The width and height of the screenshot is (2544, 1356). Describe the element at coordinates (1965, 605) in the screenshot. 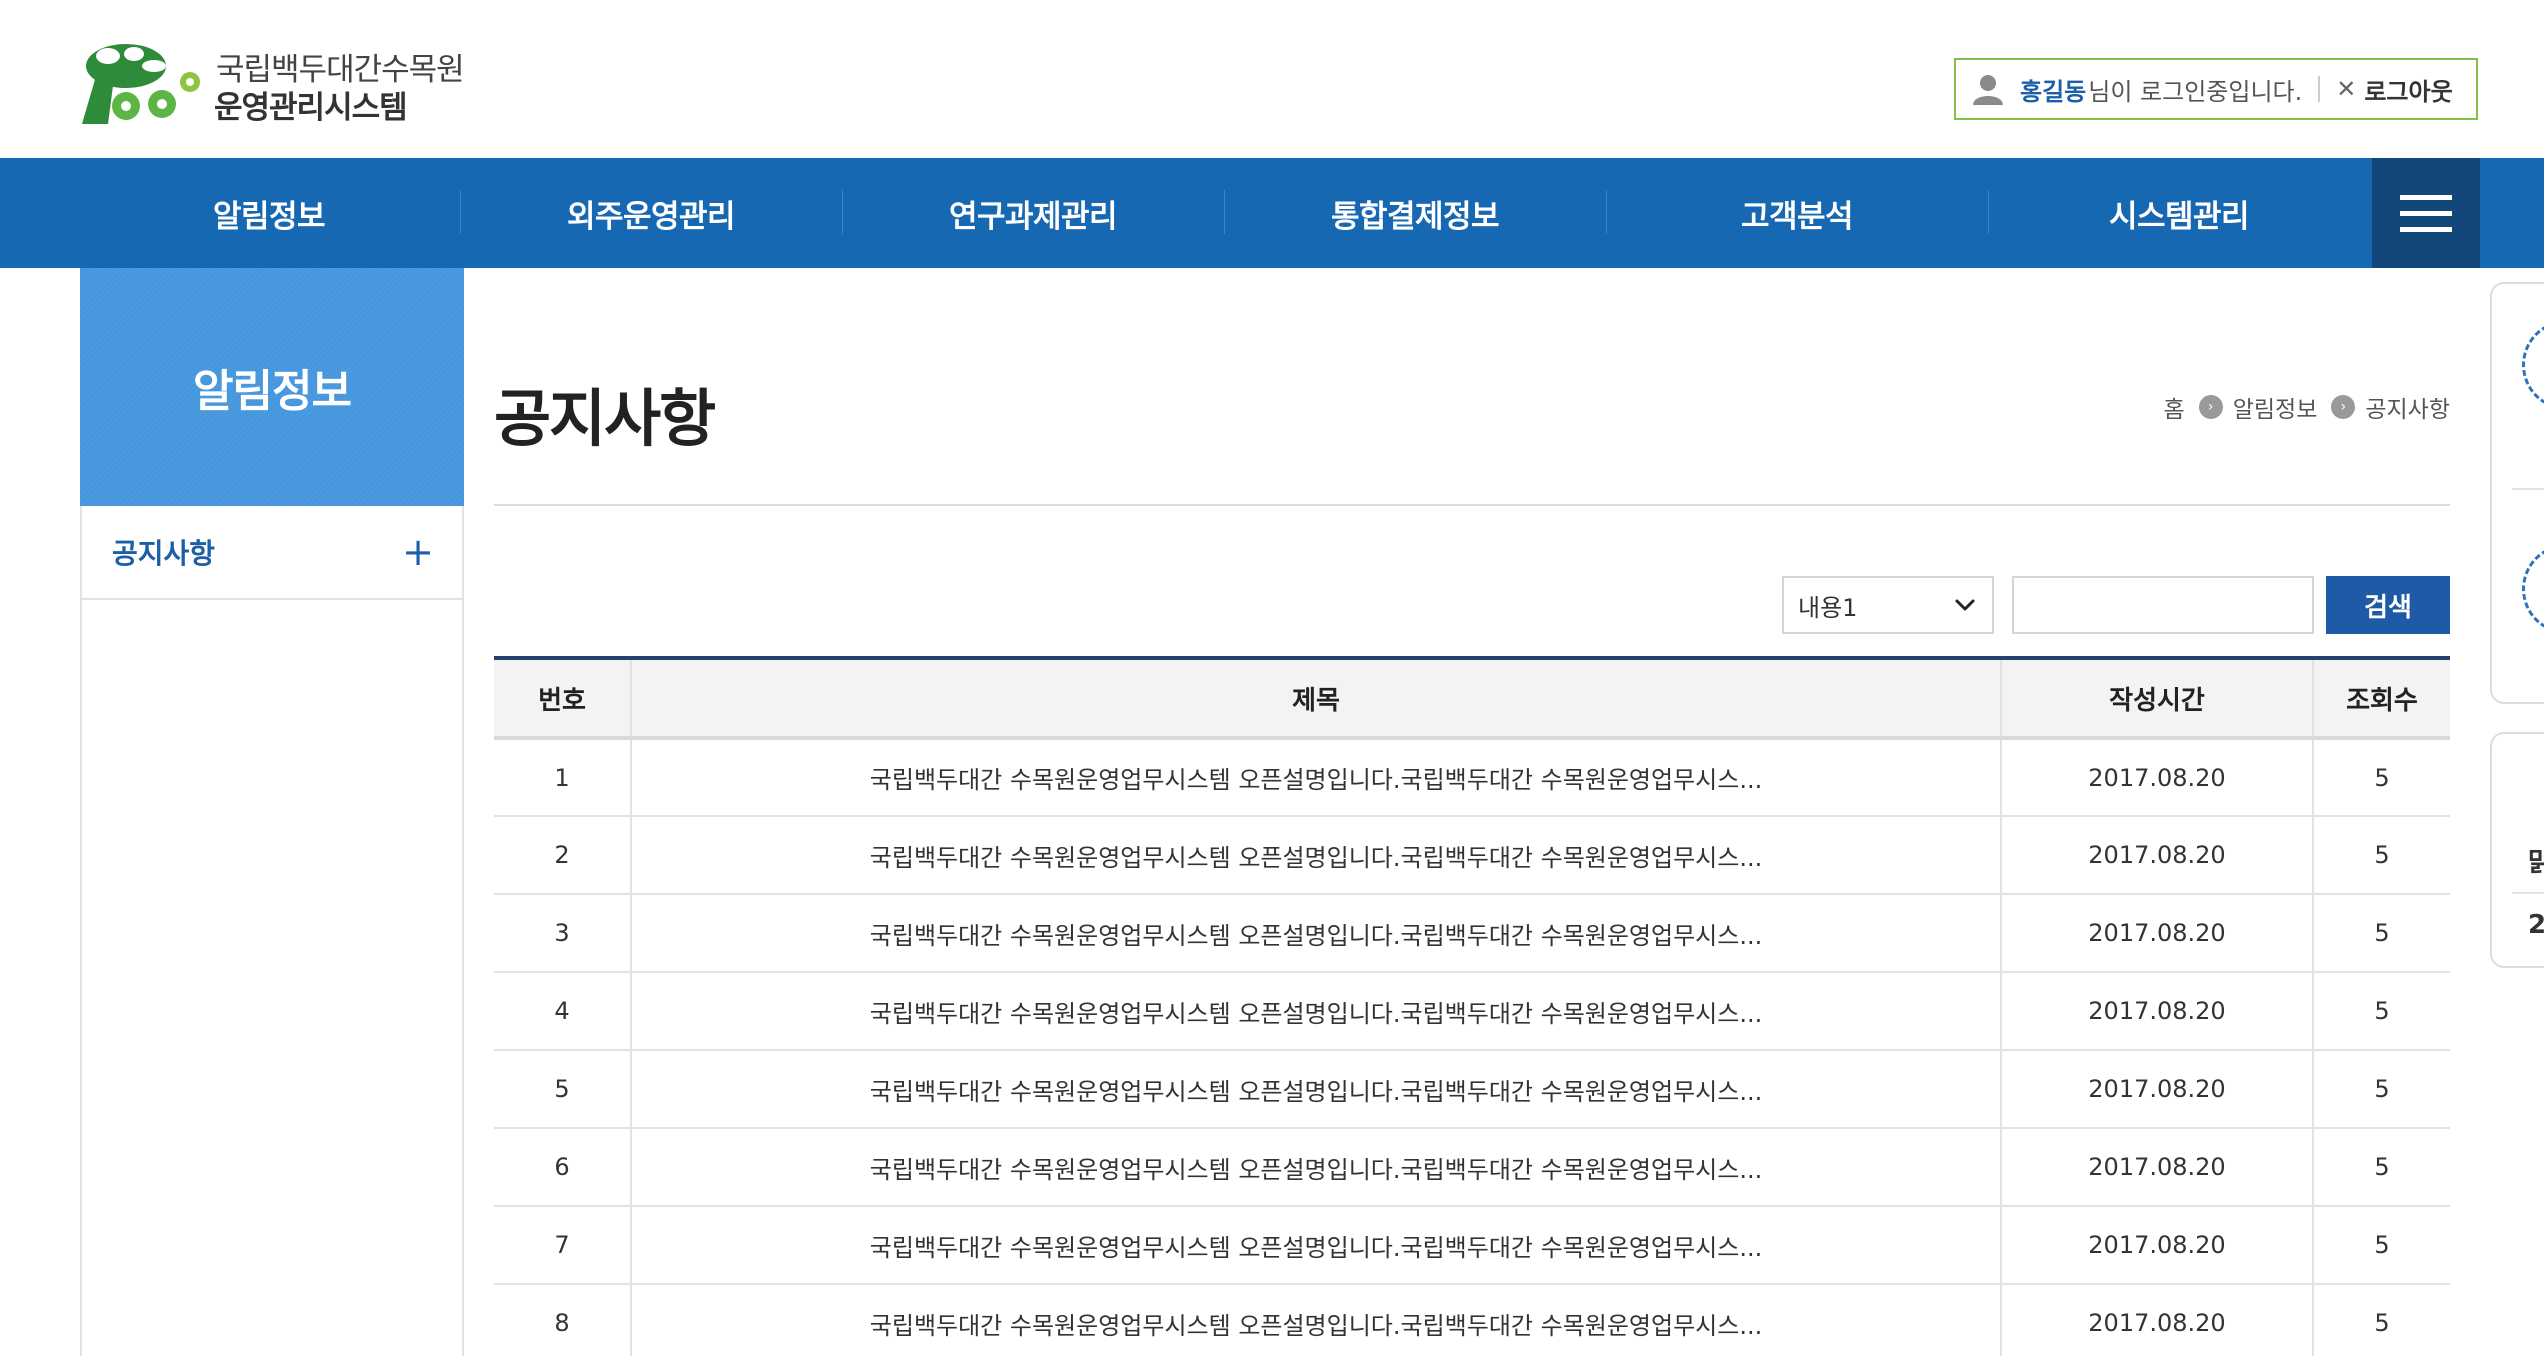

I see `chevron-down-icon` at that location.